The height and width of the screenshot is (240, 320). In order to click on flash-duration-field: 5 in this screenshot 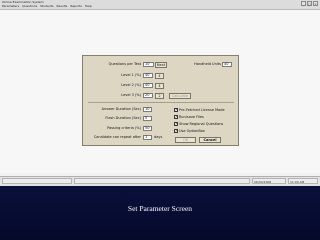, I will do `click(147, 118)`.